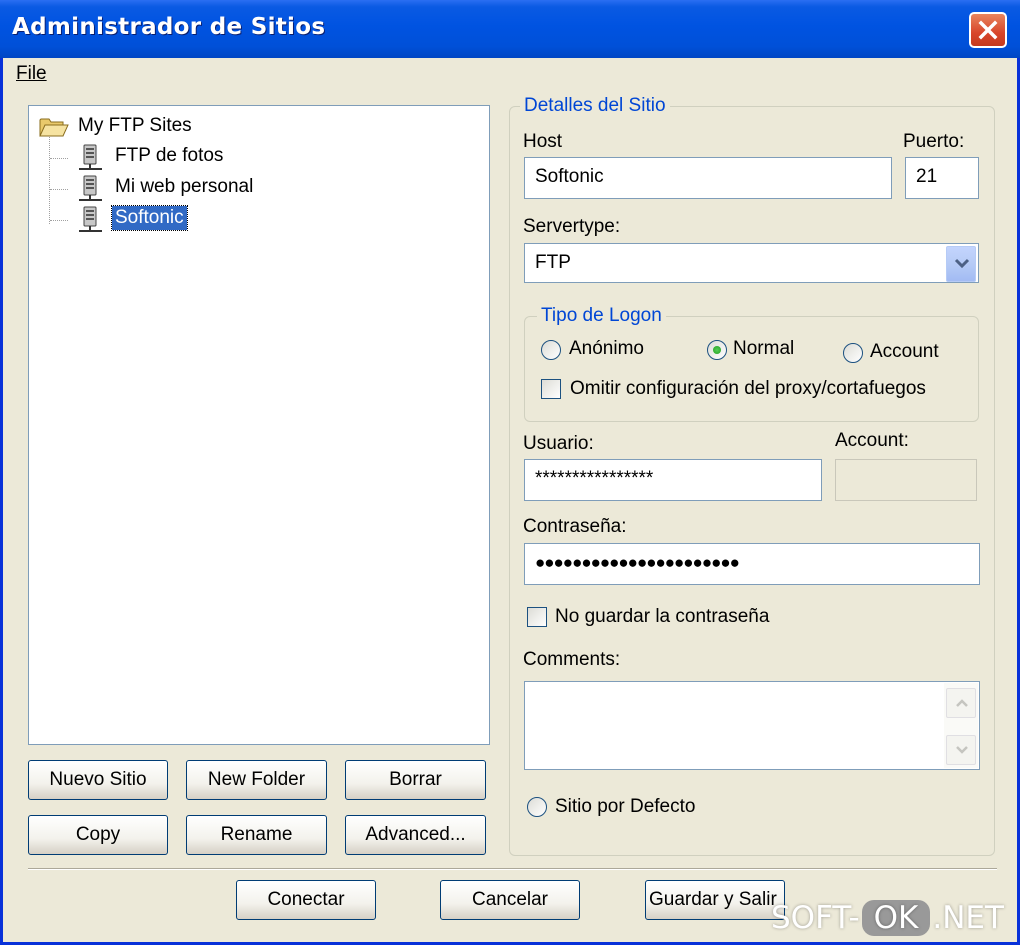  Describe the element at coordinates (968, 918) in the screenshot. I see `watermark-right: .NET` at that location.